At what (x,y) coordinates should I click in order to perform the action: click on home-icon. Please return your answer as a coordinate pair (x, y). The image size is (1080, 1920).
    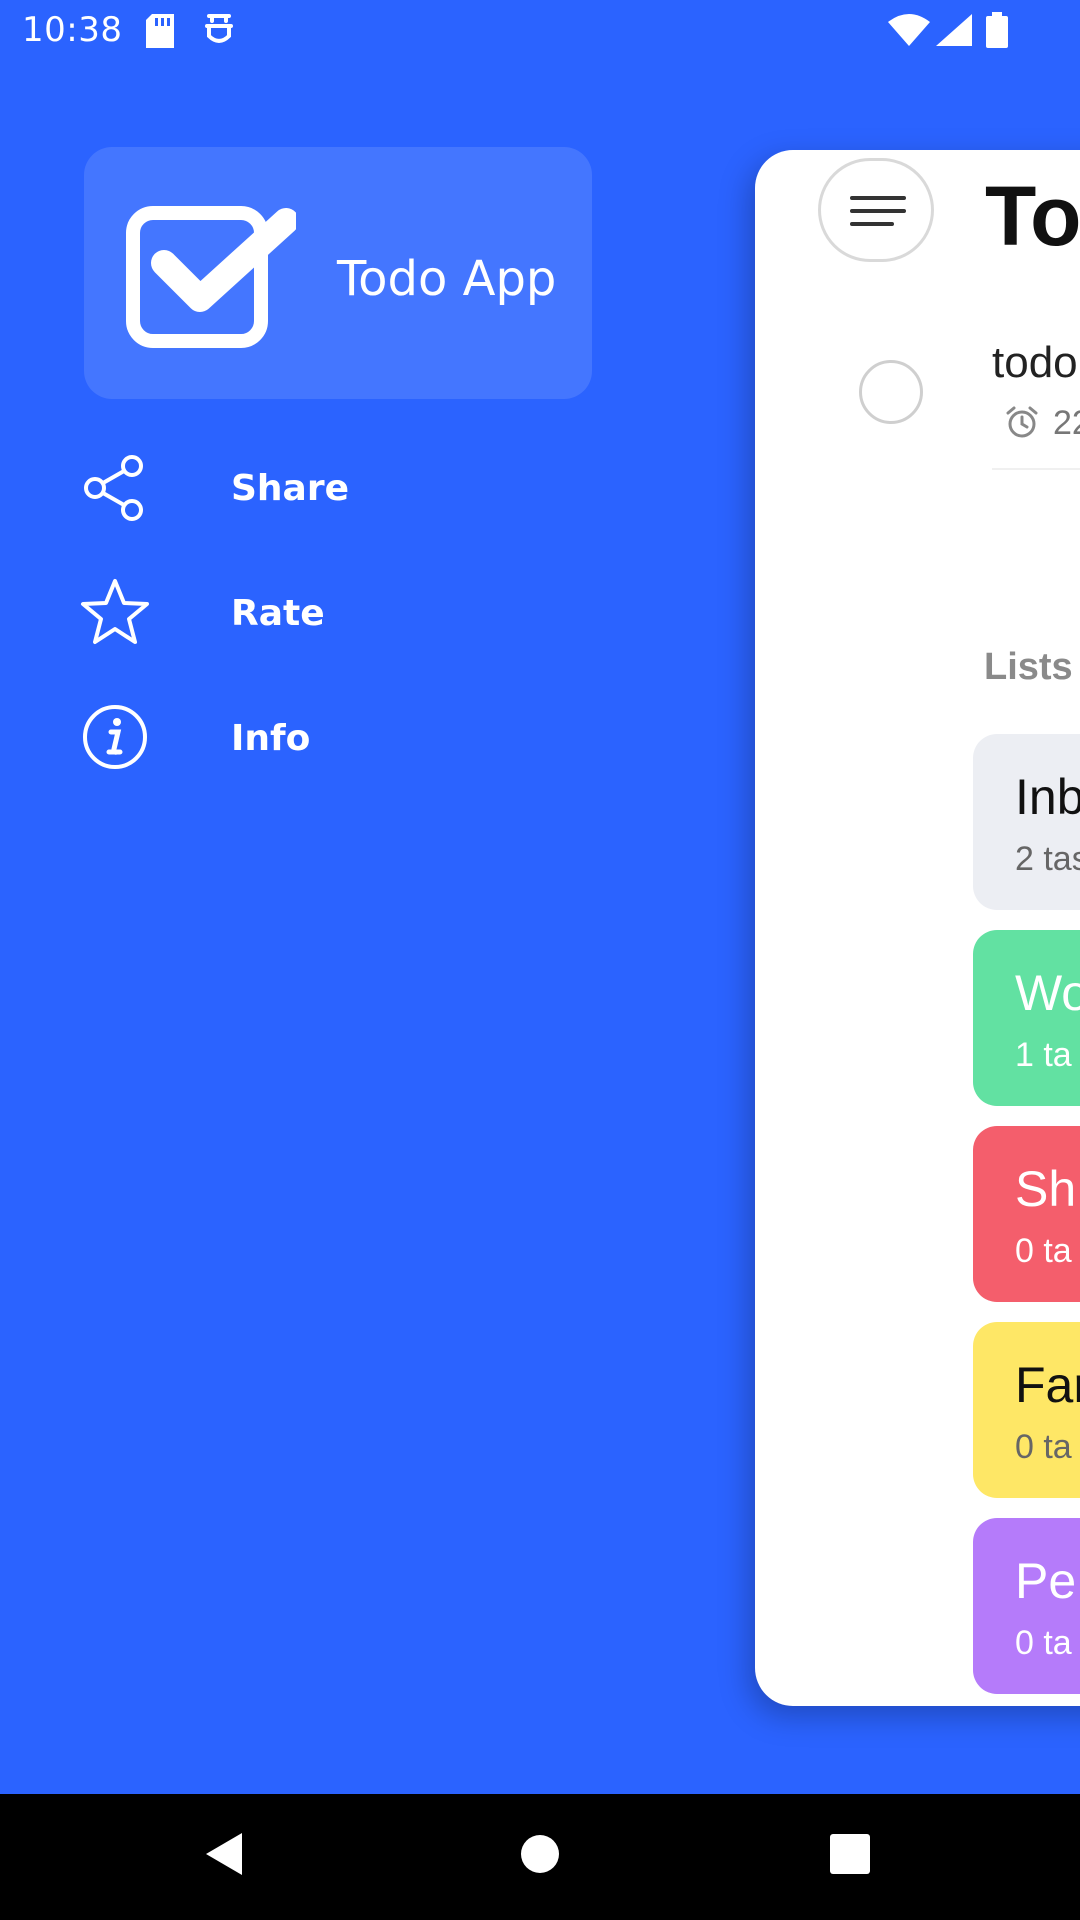
    Looking at the image, I should click on (540, 1856).